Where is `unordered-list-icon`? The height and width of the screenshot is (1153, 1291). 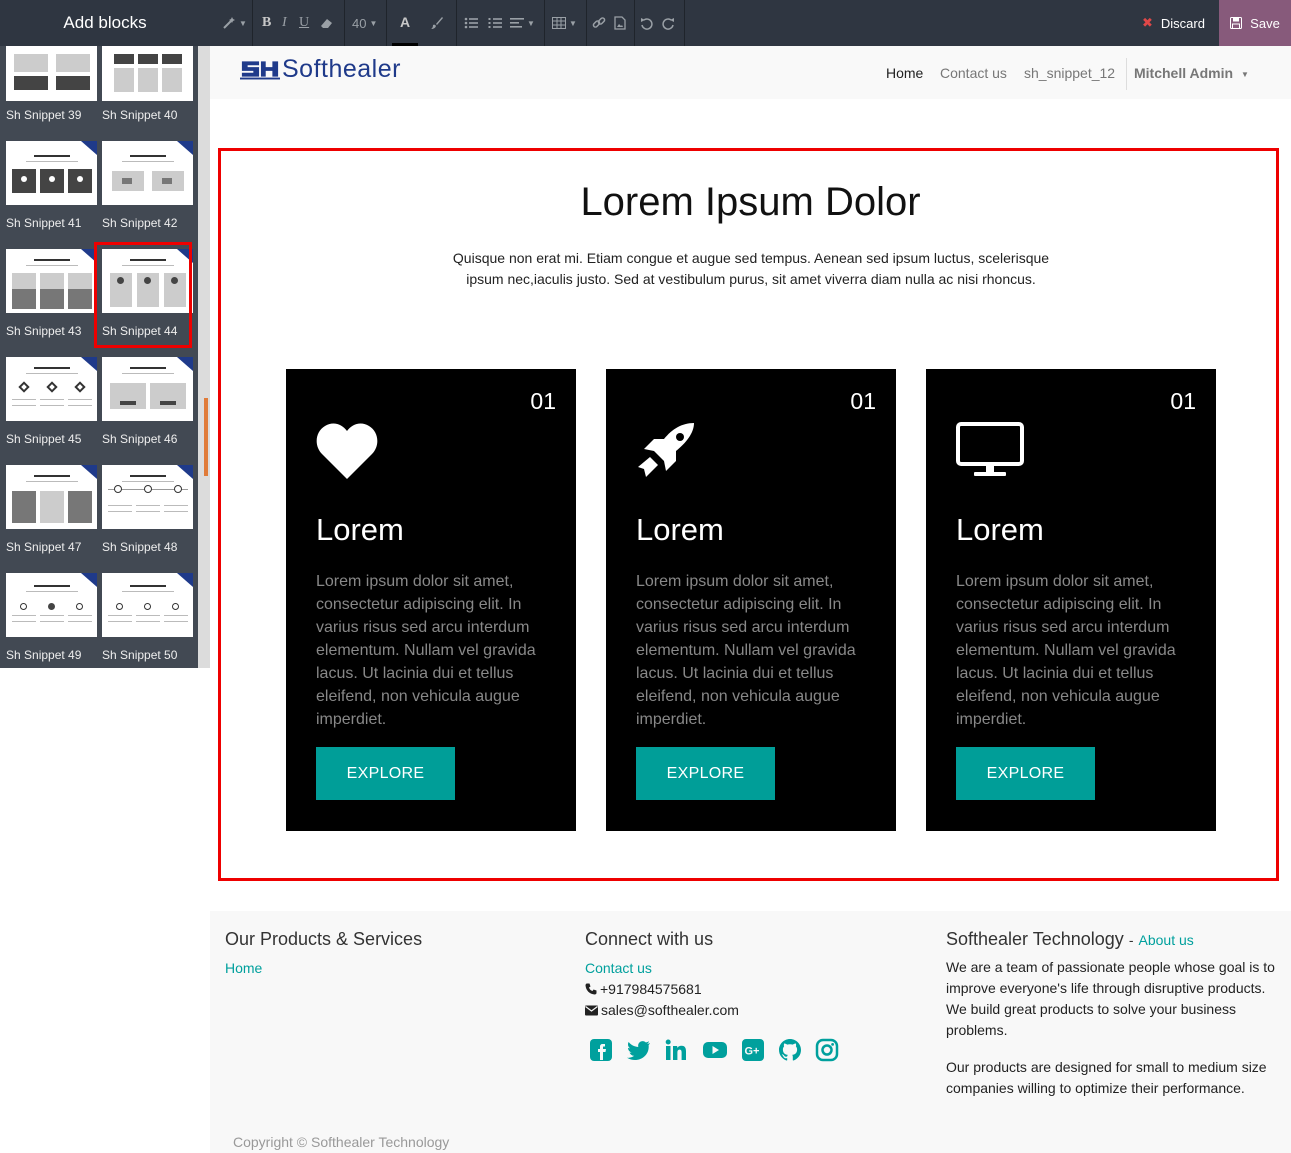
unordered-list-icon is located at coordinates (471, 23).